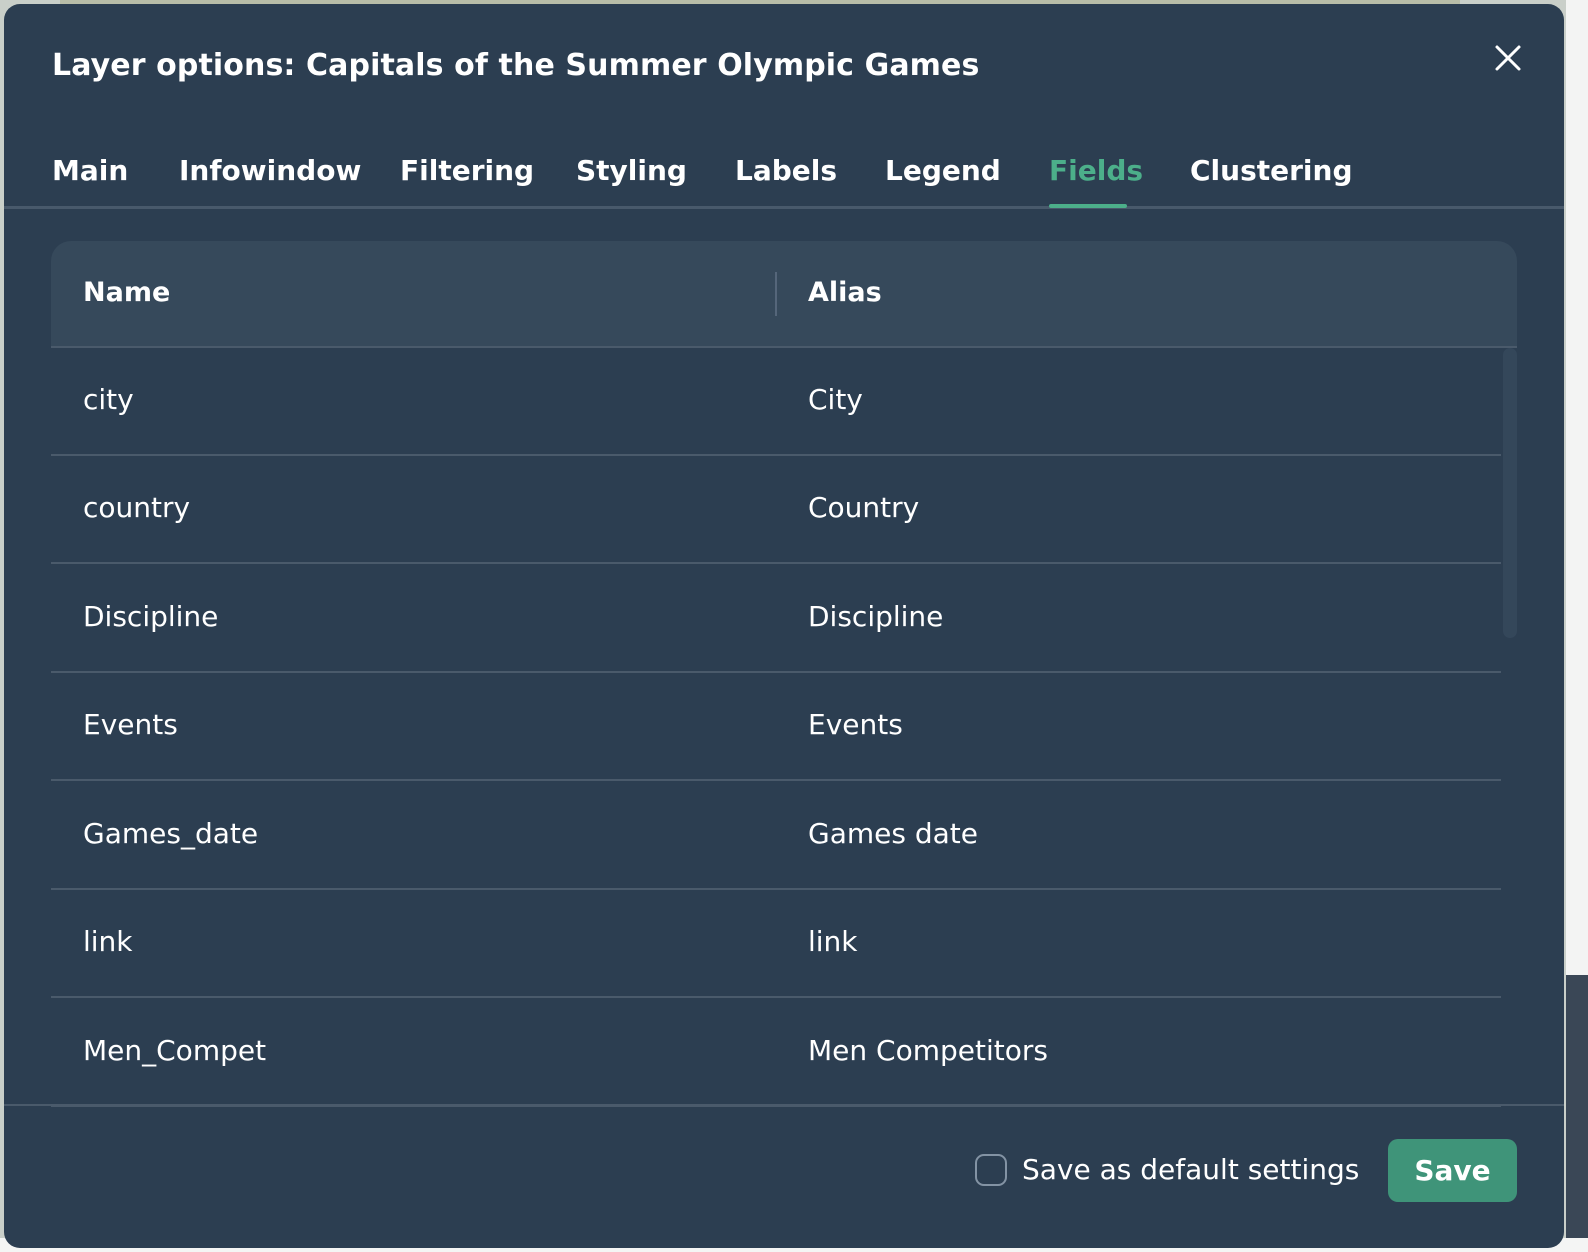 Image resolution: width=1588 pixels, height=1252 pixels. I want to click on active-tab-indicator, so click(1088, 206).